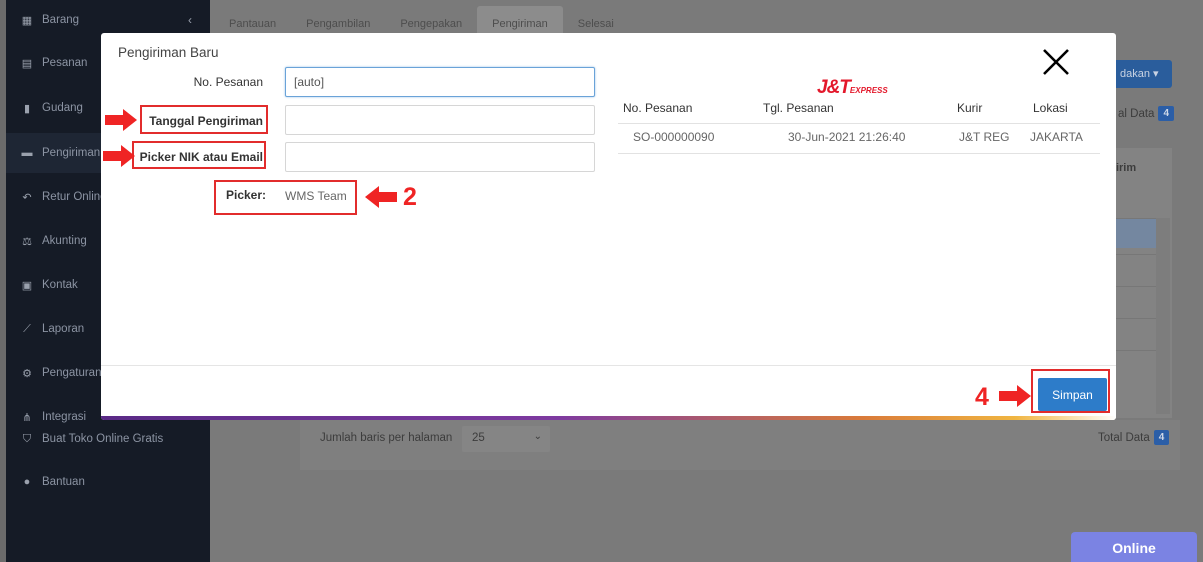 This screenshot has width=1203, height=562. I want to click on modal-footer-divider, so click(608, 365).